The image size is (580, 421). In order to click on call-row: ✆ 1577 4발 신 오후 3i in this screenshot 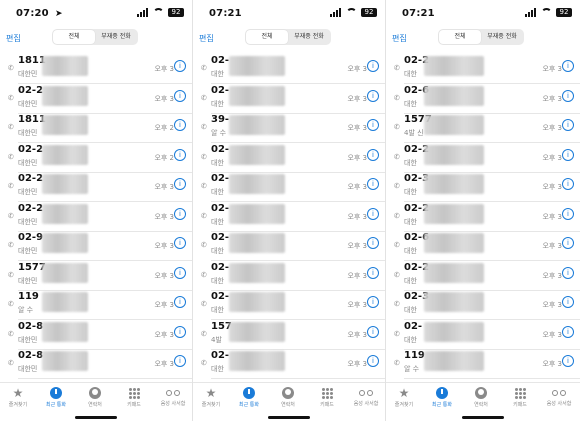, I will do `click(483, 127)`.